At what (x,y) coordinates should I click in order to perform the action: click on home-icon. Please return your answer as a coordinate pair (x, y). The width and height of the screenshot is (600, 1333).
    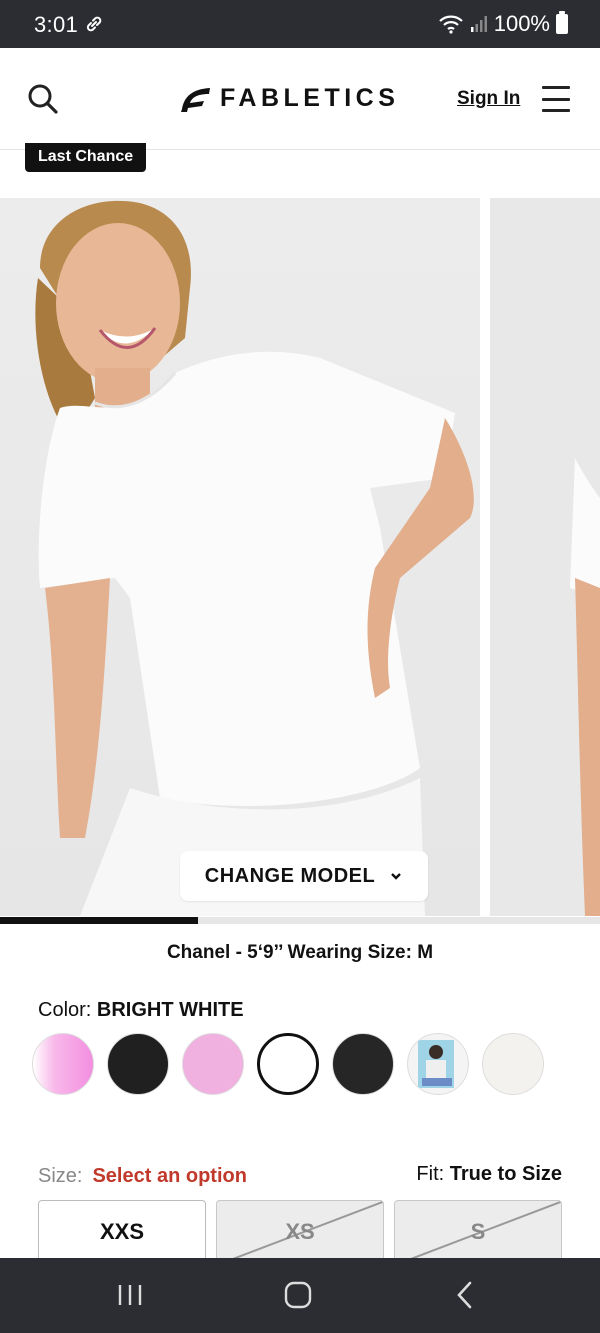
    Looking at the image, I should click on (298, 1295).